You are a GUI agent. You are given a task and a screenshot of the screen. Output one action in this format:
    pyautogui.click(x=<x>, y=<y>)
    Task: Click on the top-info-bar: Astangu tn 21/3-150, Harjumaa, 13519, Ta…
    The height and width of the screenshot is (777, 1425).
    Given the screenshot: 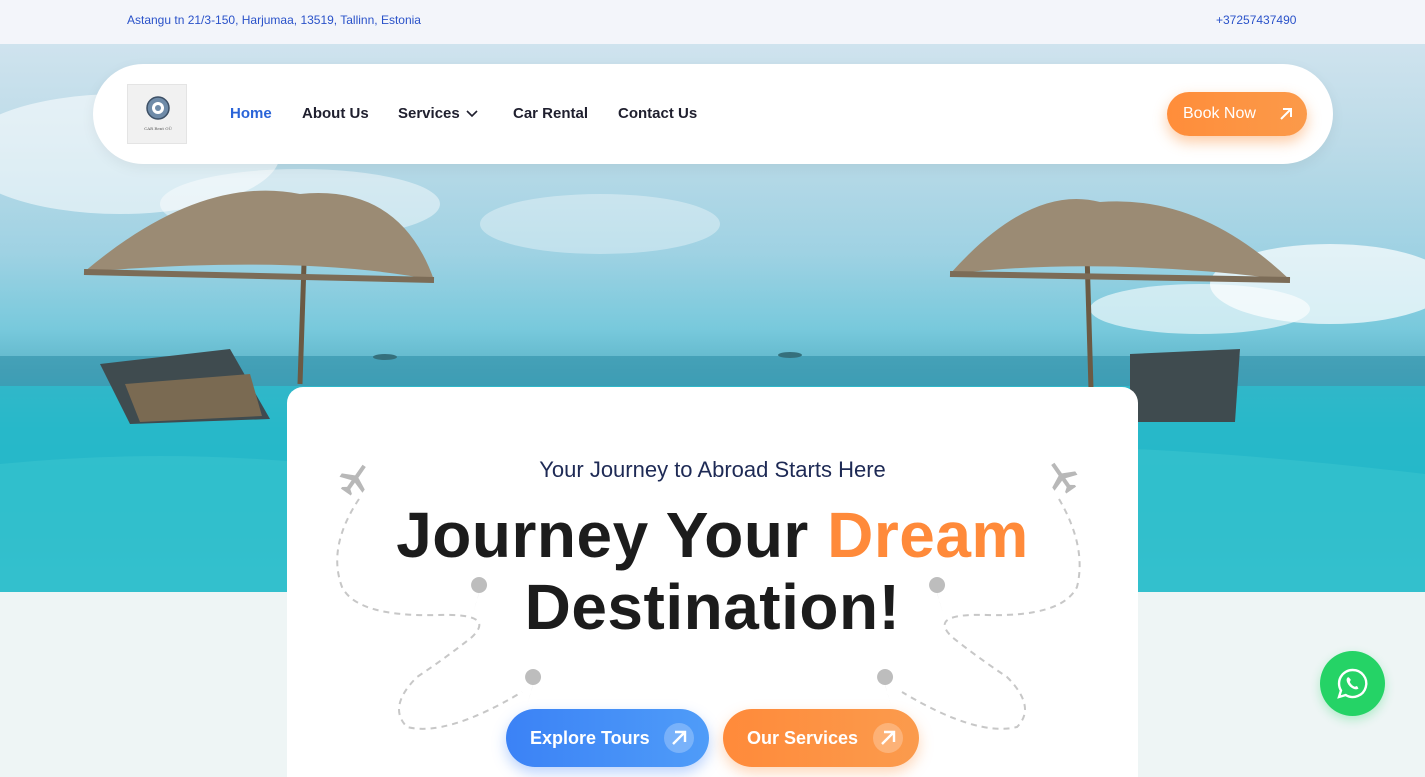 What is the action you would take?
    pyautogui.click(x=712, y=22)
    